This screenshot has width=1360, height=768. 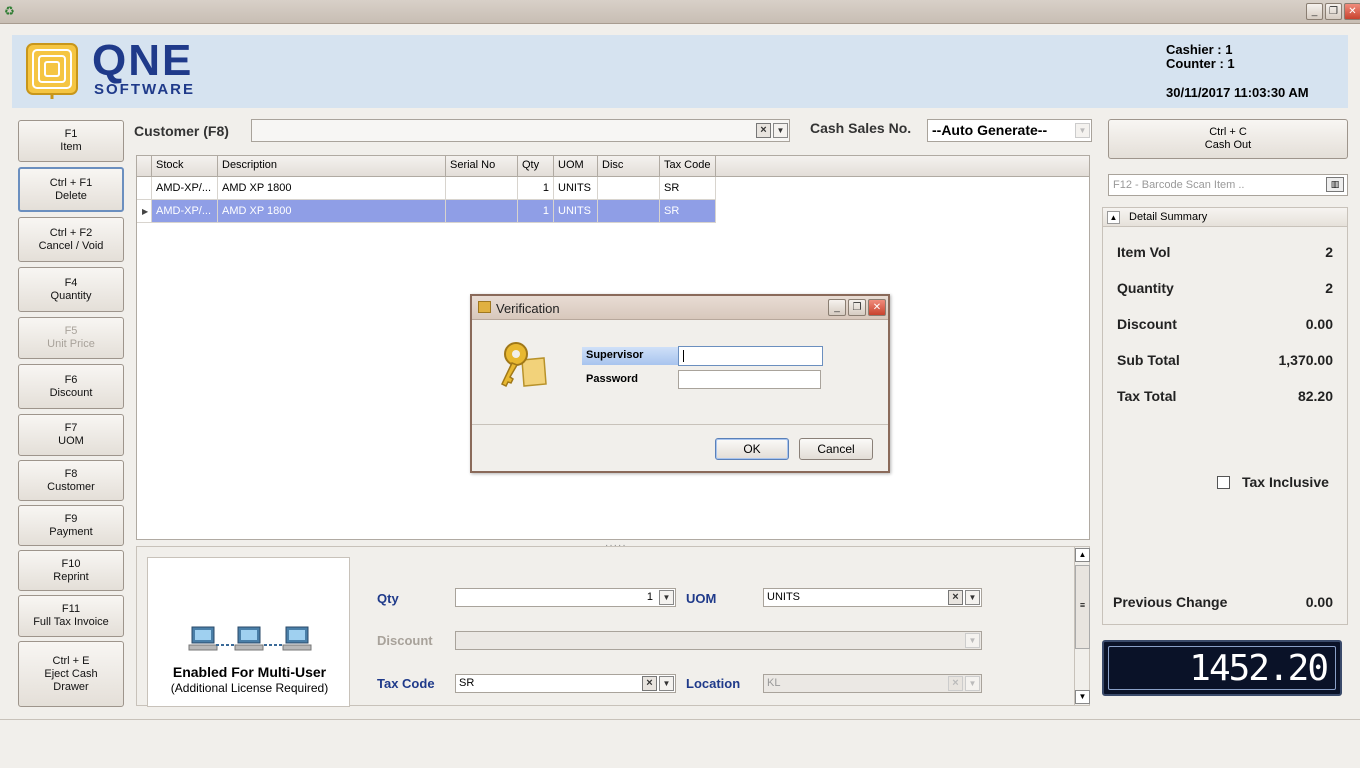 What do you see at coordinates (872, 597) in the screenshot?
I see `uom-select: UNITS × ▼` at bounding box center [872, 597].